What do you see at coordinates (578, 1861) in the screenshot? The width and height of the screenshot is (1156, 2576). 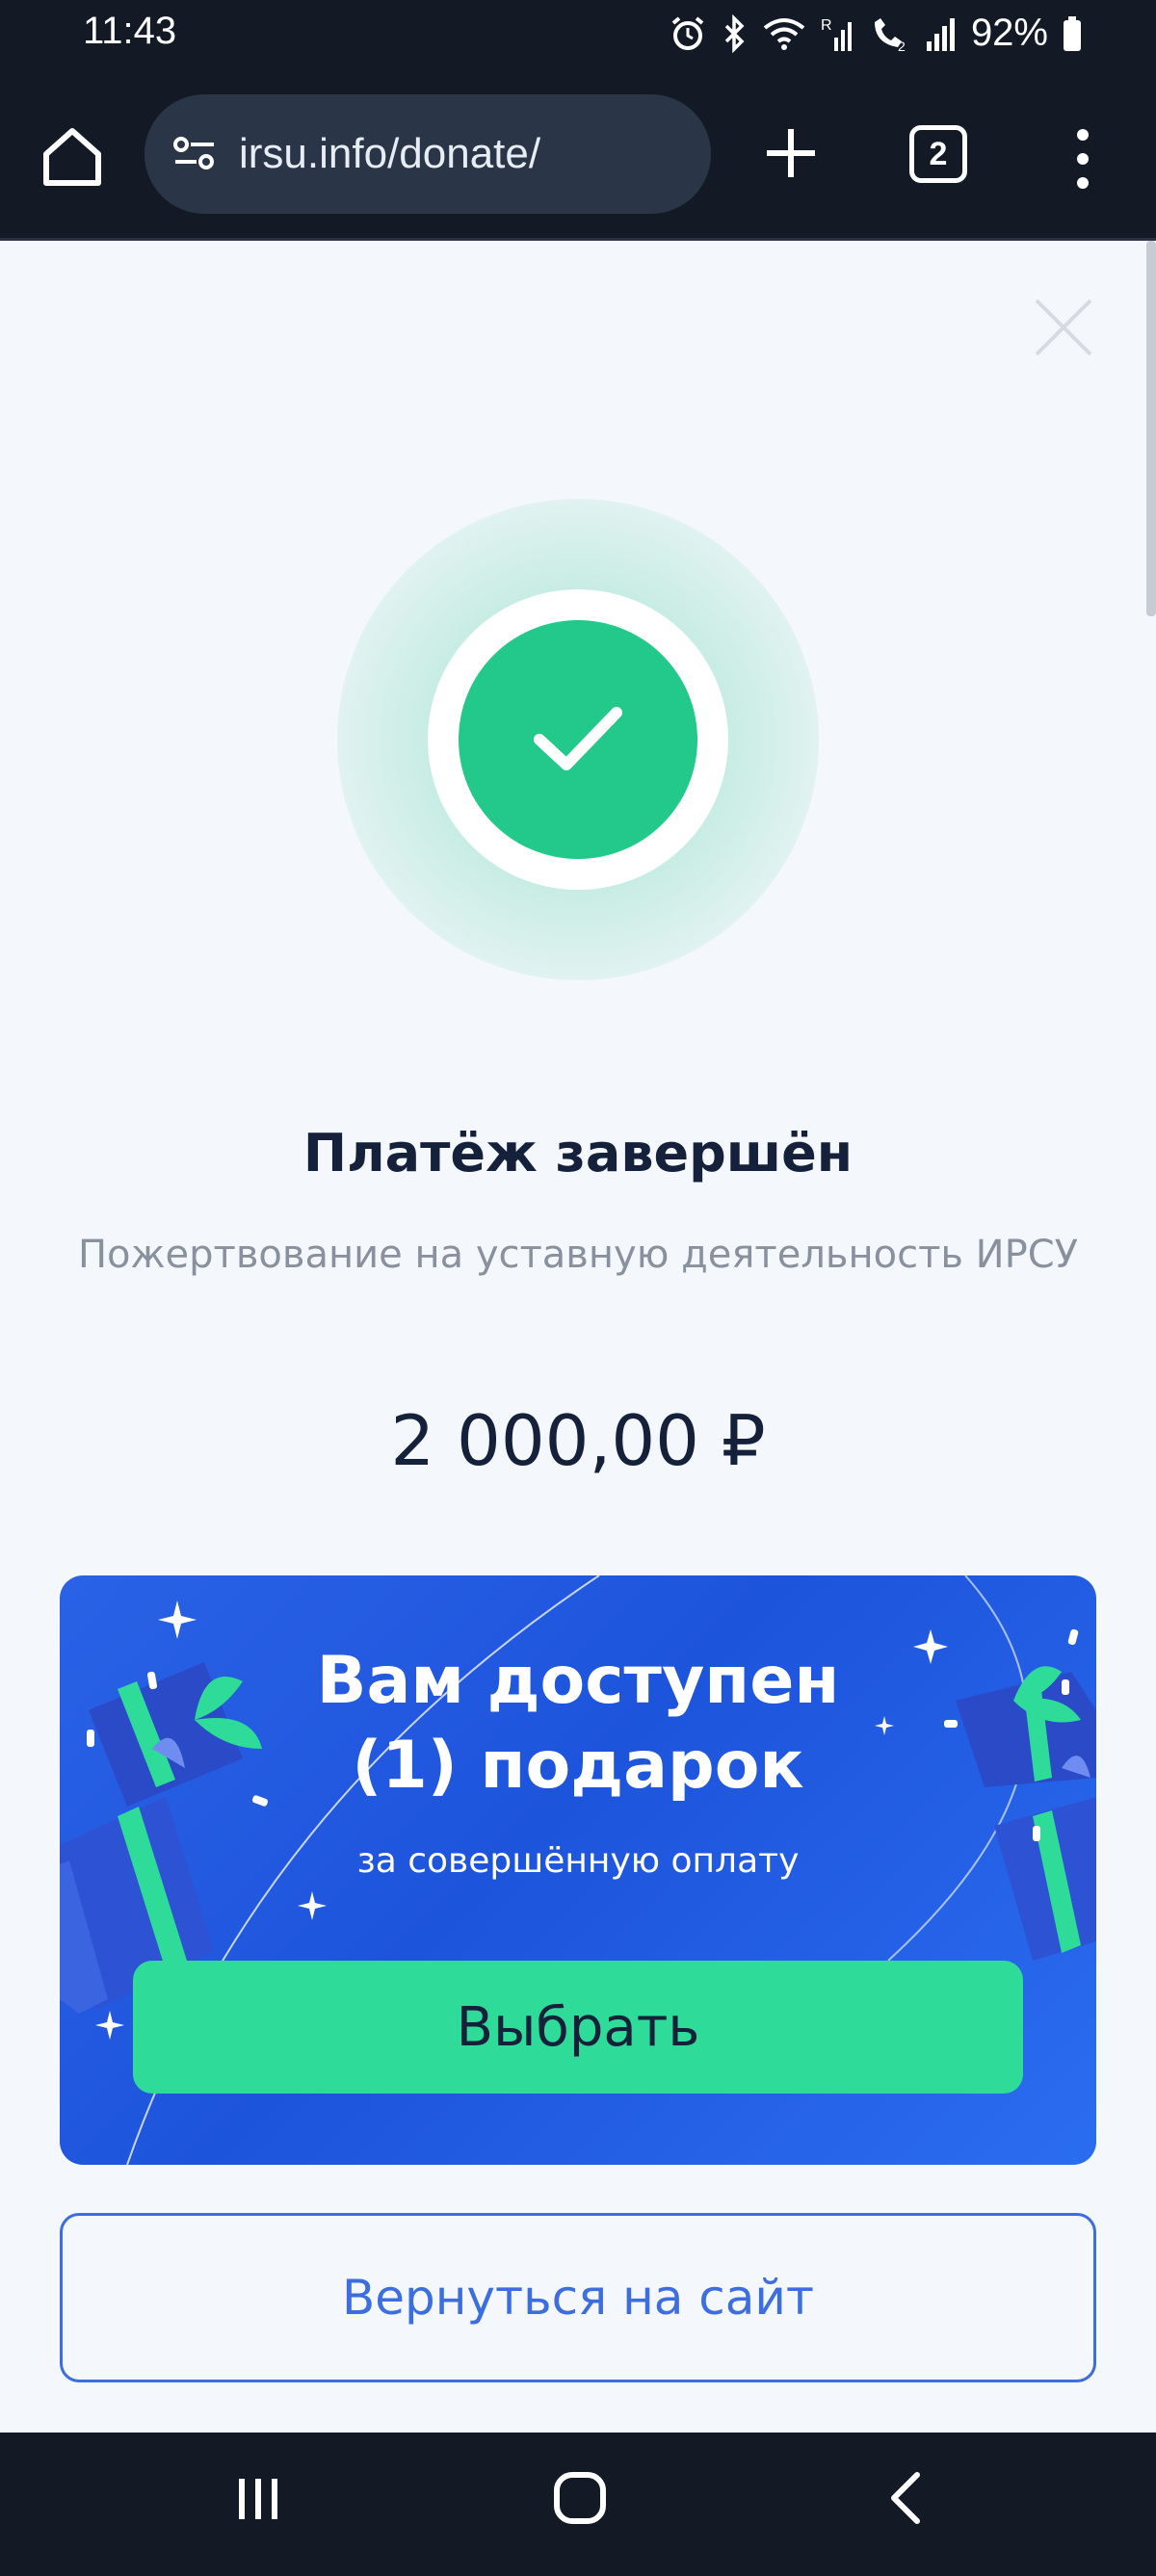 I see `gift-subtitle: за совершённую оплату` at bounding box center [578, 1861].